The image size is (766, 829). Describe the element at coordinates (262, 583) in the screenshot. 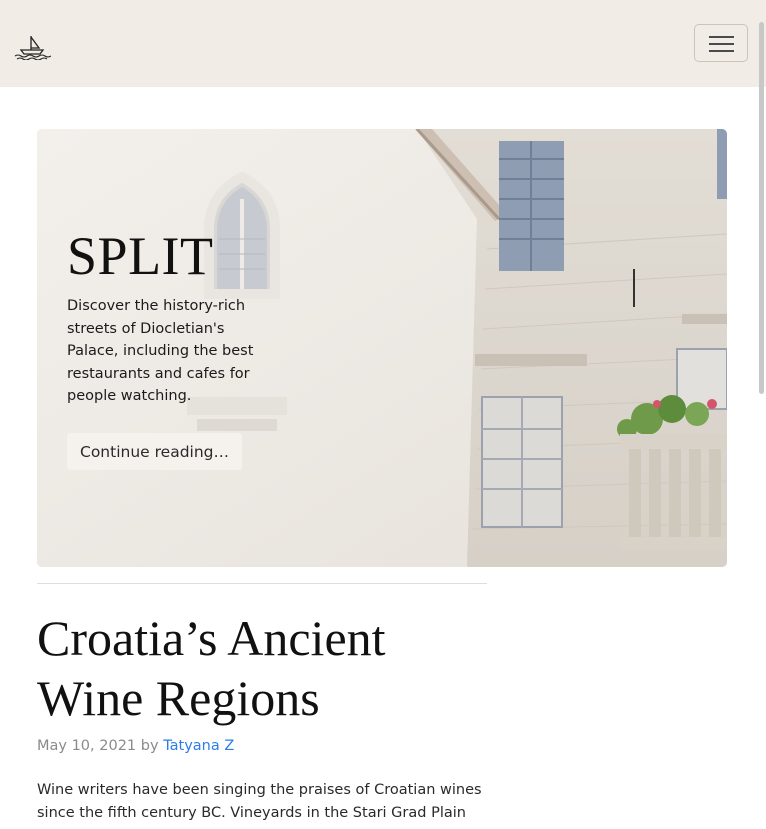

I see `section-divider` at that location.